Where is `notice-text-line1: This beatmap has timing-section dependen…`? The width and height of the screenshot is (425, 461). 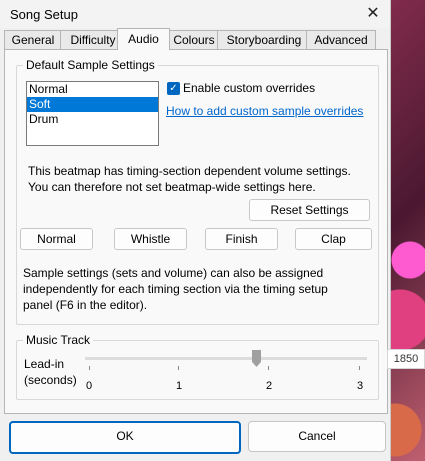 notice-text-line1: This beatmap has timing-section dependen… is located at coordinates (189, 171).